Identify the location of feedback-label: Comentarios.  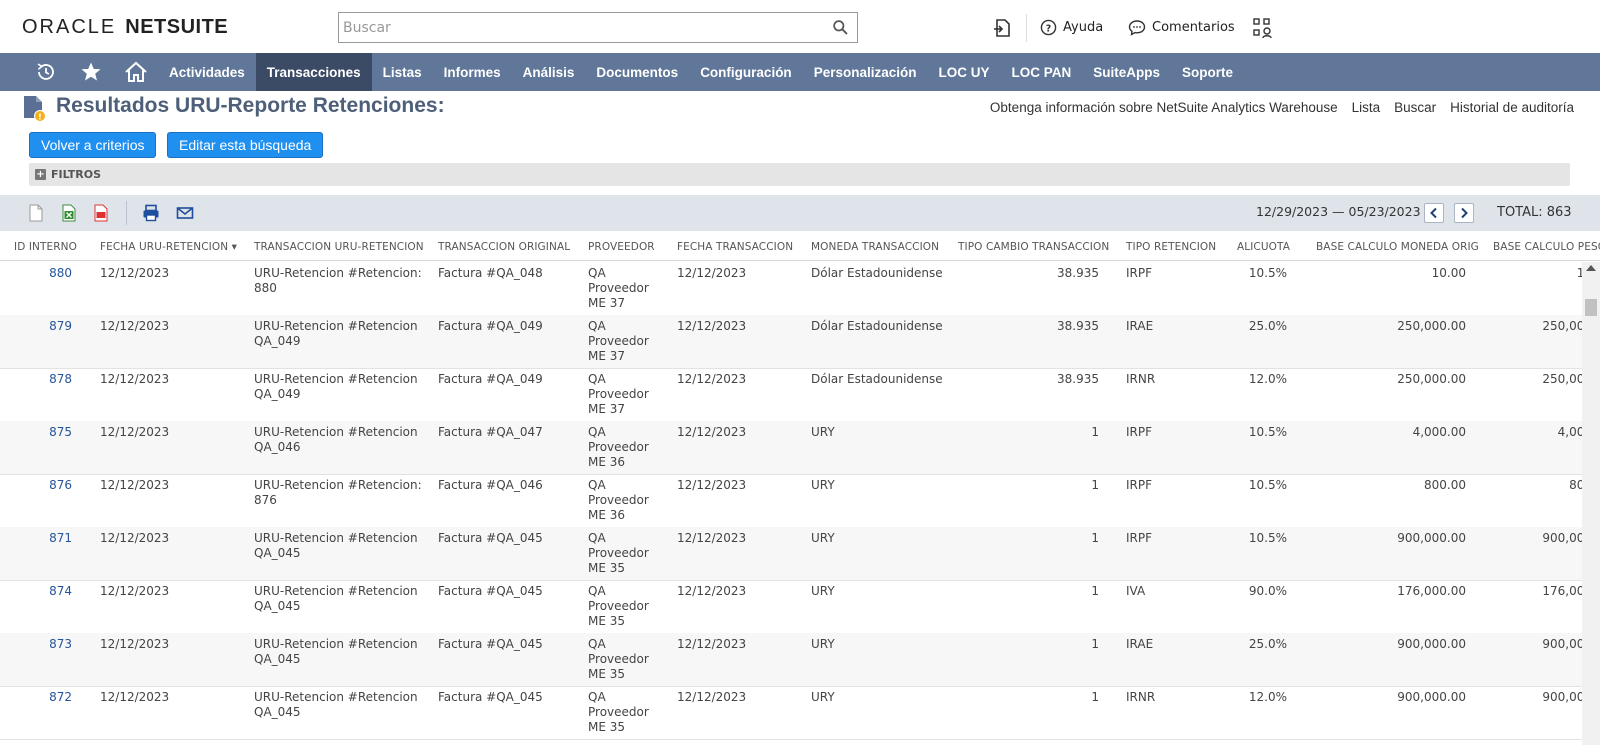
(1193, 27).